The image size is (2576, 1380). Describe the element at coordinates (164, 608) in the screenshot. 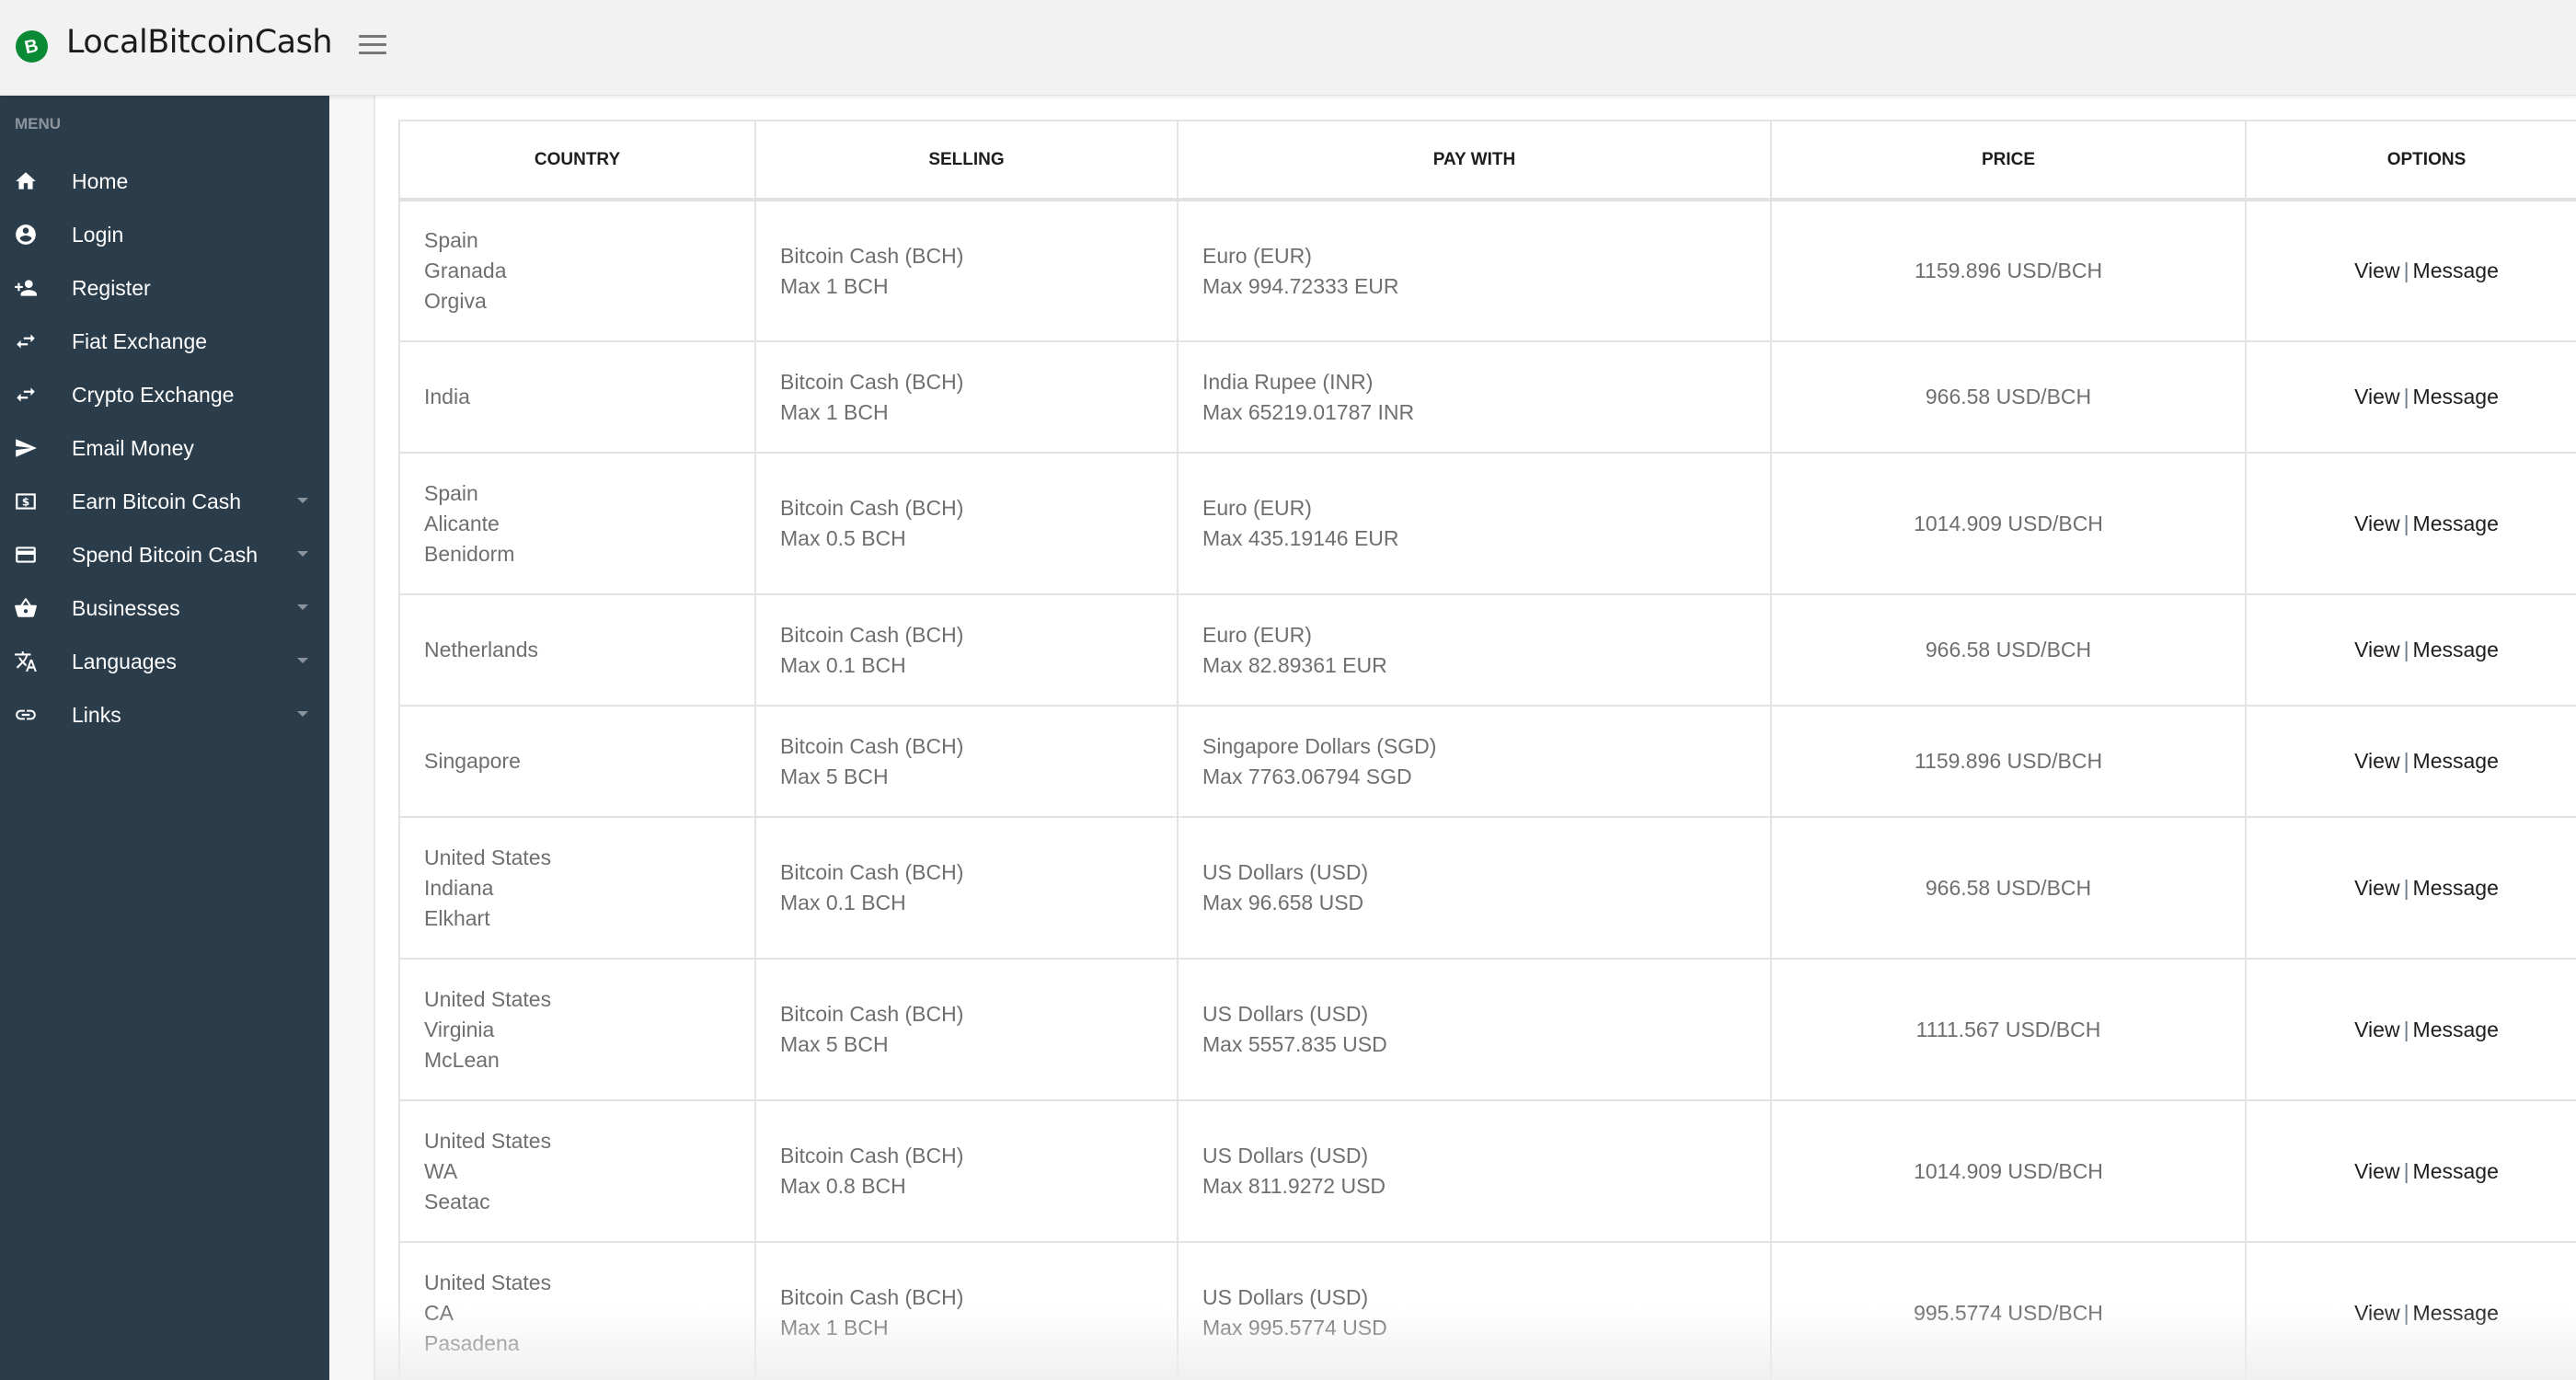

I see `sidebar-item-businesses: Businesses` at that location.